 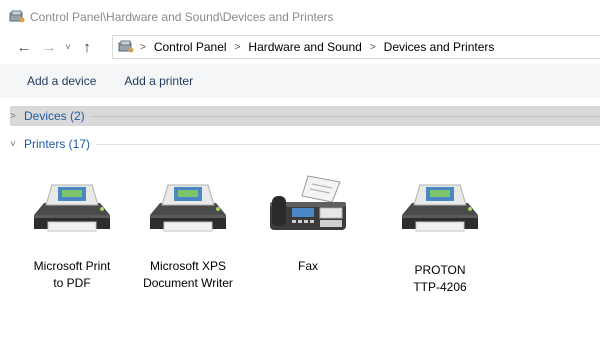 What do you see at coordinates (304, 47) in the screenshot?
I see `breadcrumb-hardware-and-sound: Hardware and Sound` at bounding box center [304, 47].